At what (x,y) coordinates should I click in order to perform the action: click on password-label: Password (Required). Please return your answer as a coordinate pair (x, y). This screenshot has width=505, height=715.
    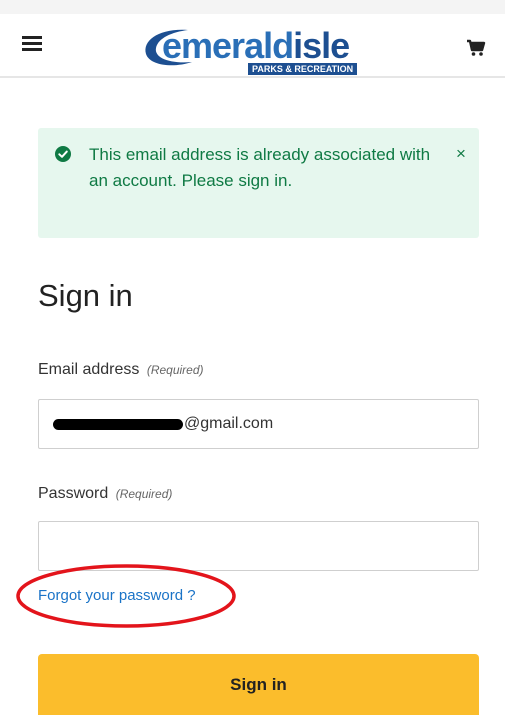
    Looking at the image, I should click on (105, 494).